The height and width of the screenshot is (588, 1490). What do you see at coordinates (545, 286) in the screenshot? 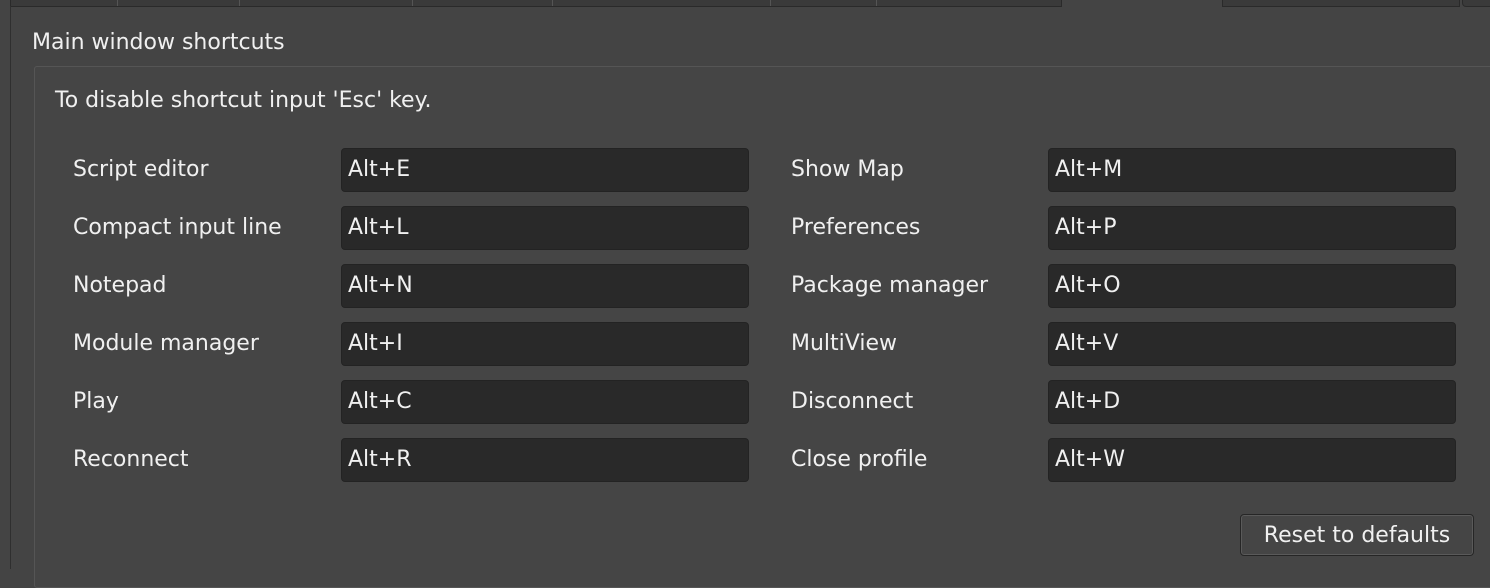
I see `shortcut-input: Alt+N` at bounding box center [545, 286].